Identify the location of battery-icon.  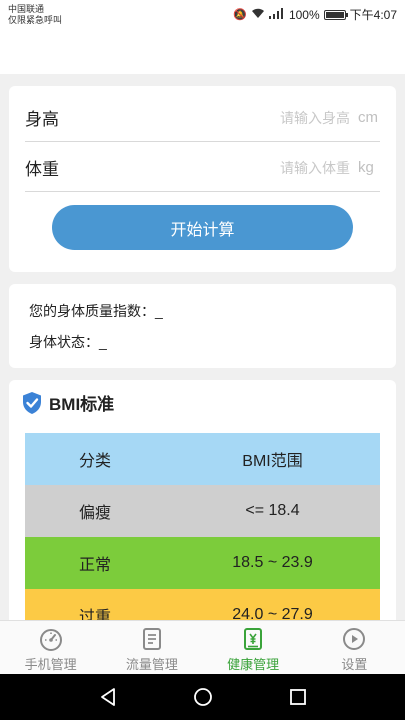
(335, 14).